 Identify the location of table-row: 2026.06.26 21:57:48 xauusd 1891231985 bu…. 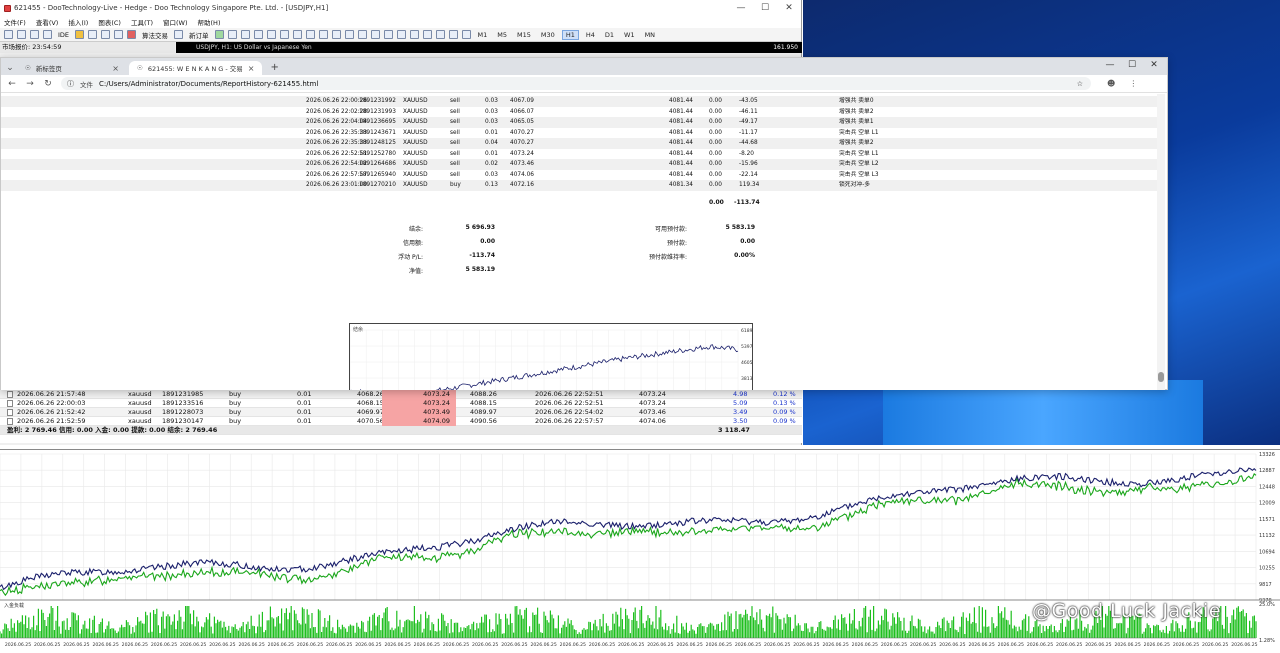
(401, 394).